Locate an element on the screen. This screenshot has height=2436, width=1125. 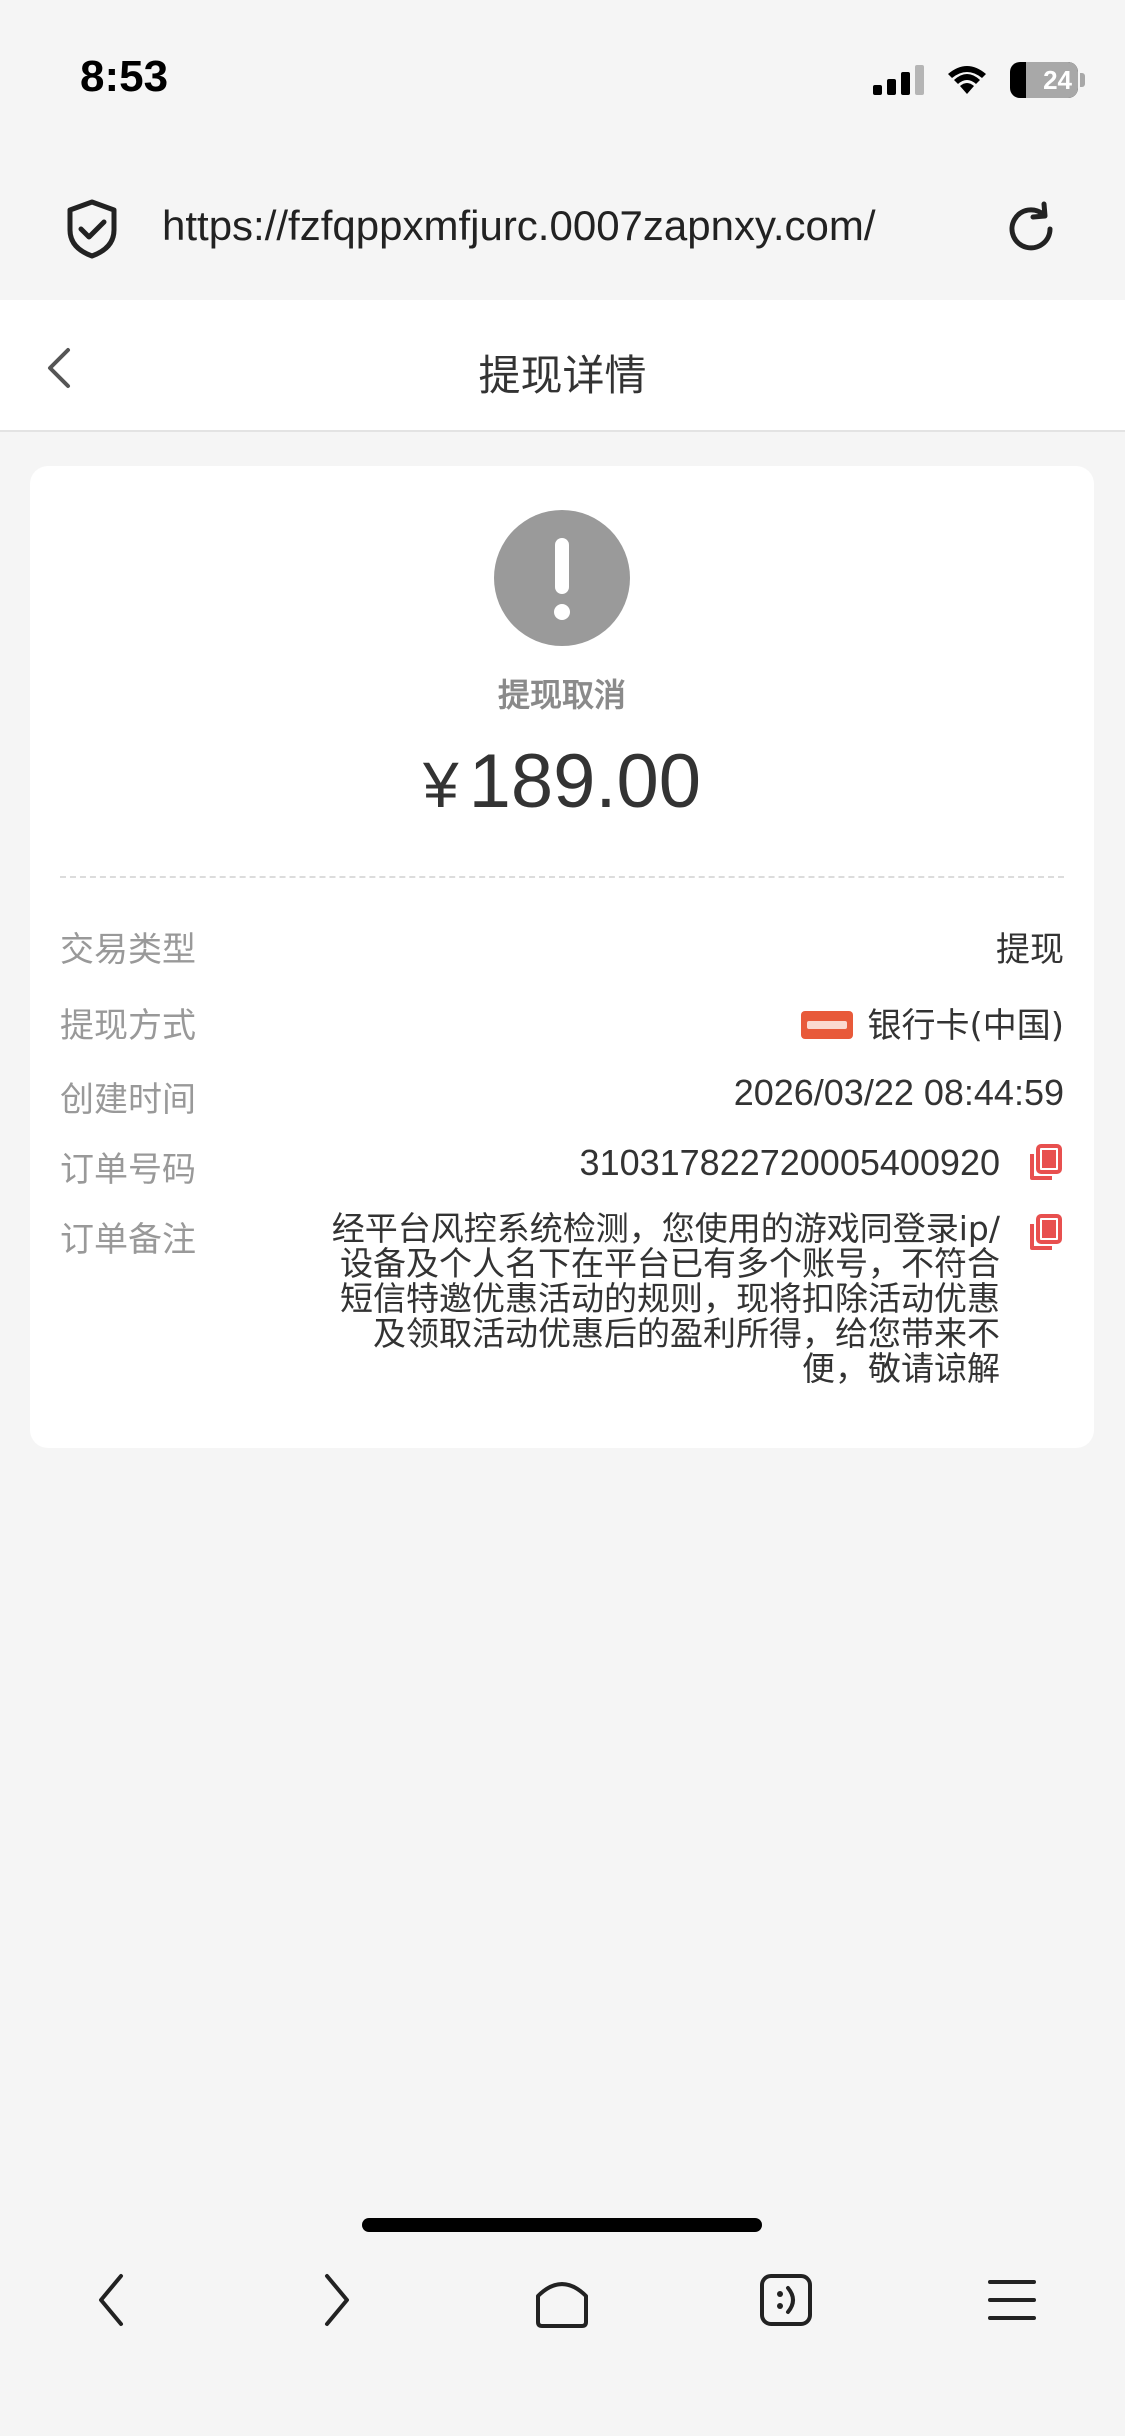
tabs-icon is located at coordinates (786, 2300).